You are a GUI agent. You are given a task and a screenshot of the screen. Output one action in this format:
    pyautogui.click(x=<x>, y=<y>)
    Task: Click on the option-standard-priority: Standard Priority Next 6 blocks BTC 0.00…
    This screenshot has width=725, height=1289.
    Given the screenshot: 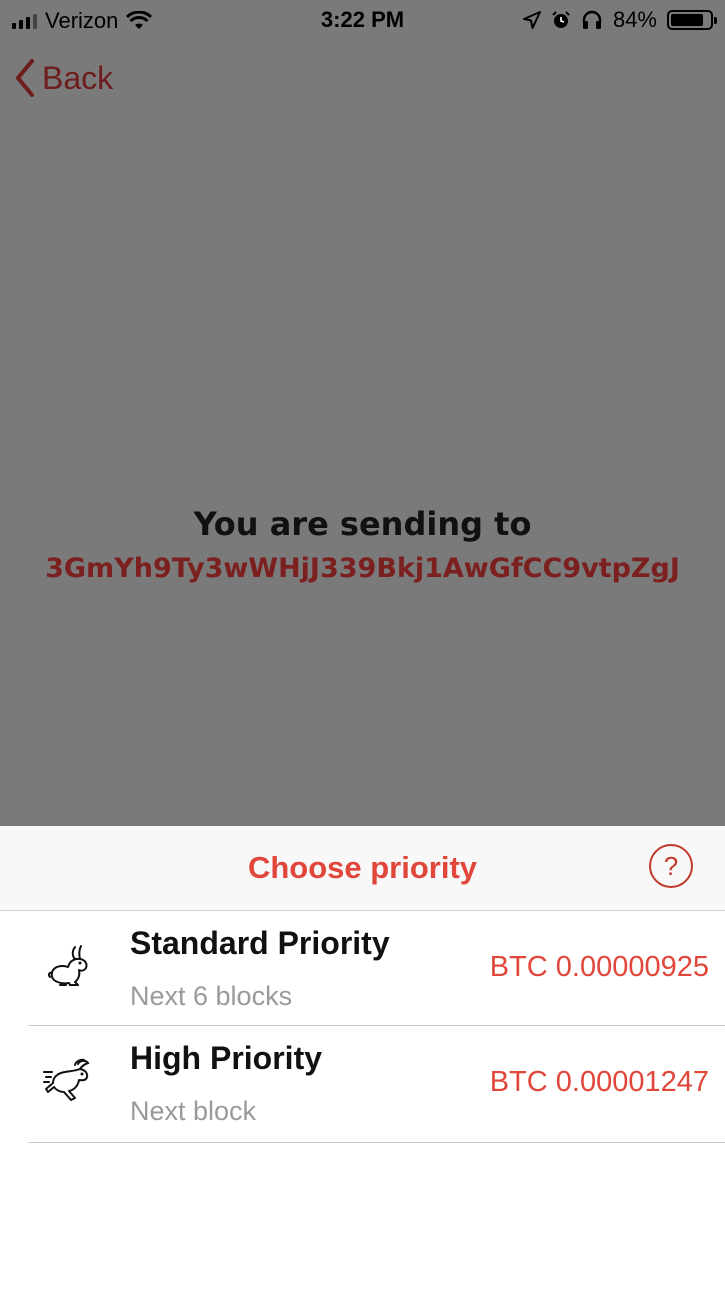 What is the action you would take?
    pyautogui.click(x=376, y=968)
    